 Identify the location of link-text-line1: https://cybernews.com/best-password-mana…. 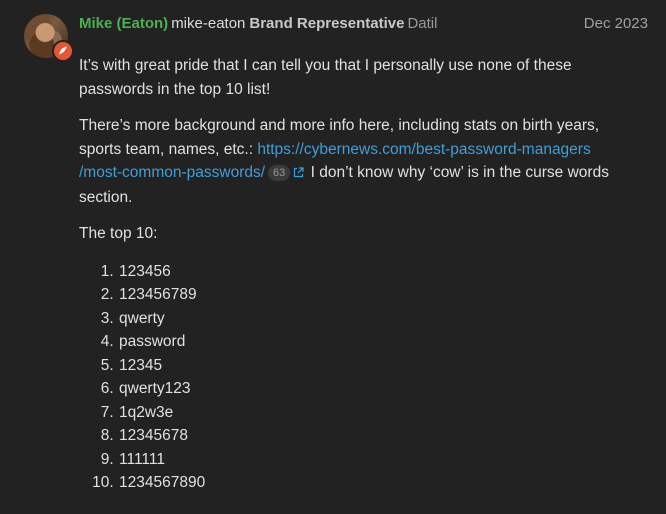
(423, 149).